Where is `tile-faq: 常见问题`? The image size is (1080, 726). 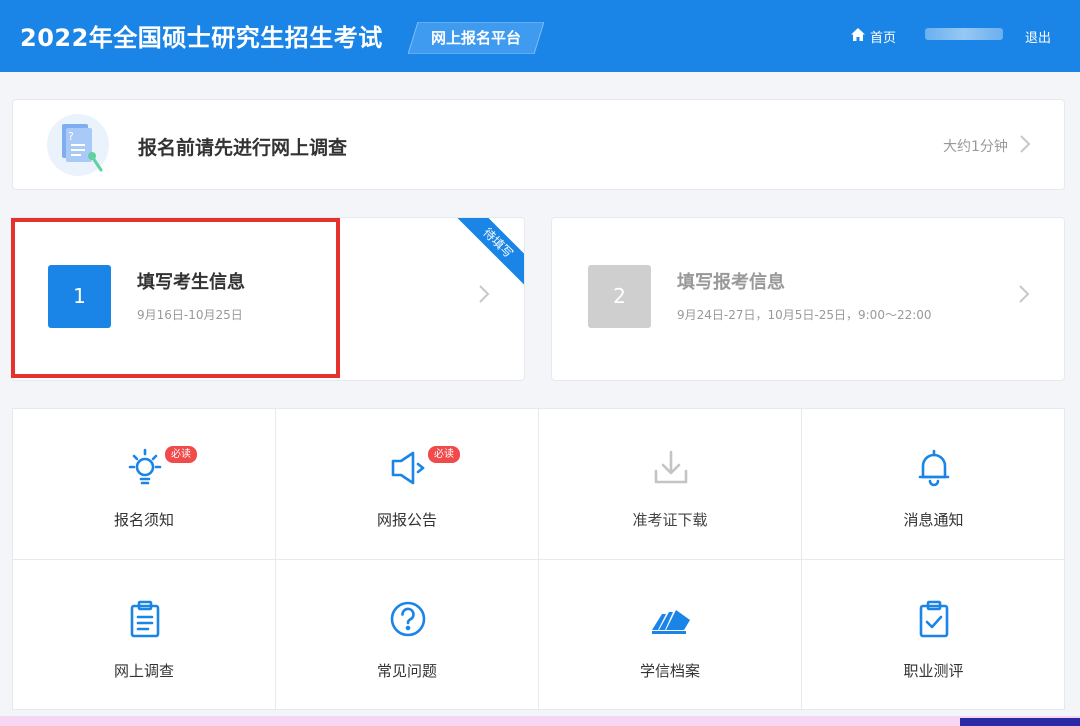 tile-faq: 常见问题 is located at coordinates (407, 635).